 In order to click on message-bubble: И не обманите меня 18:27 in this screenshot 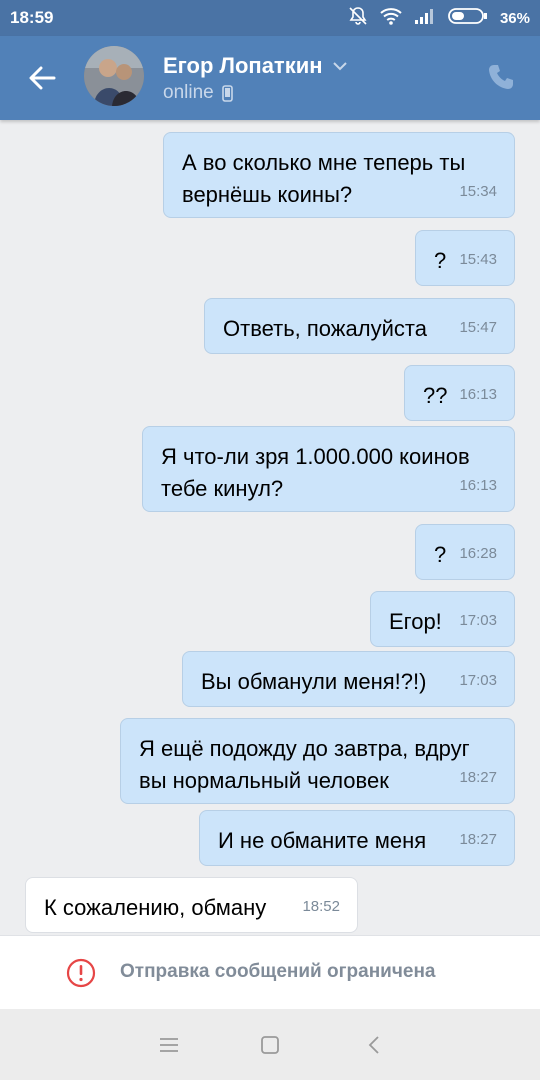, I will do `click(357, 838)`.